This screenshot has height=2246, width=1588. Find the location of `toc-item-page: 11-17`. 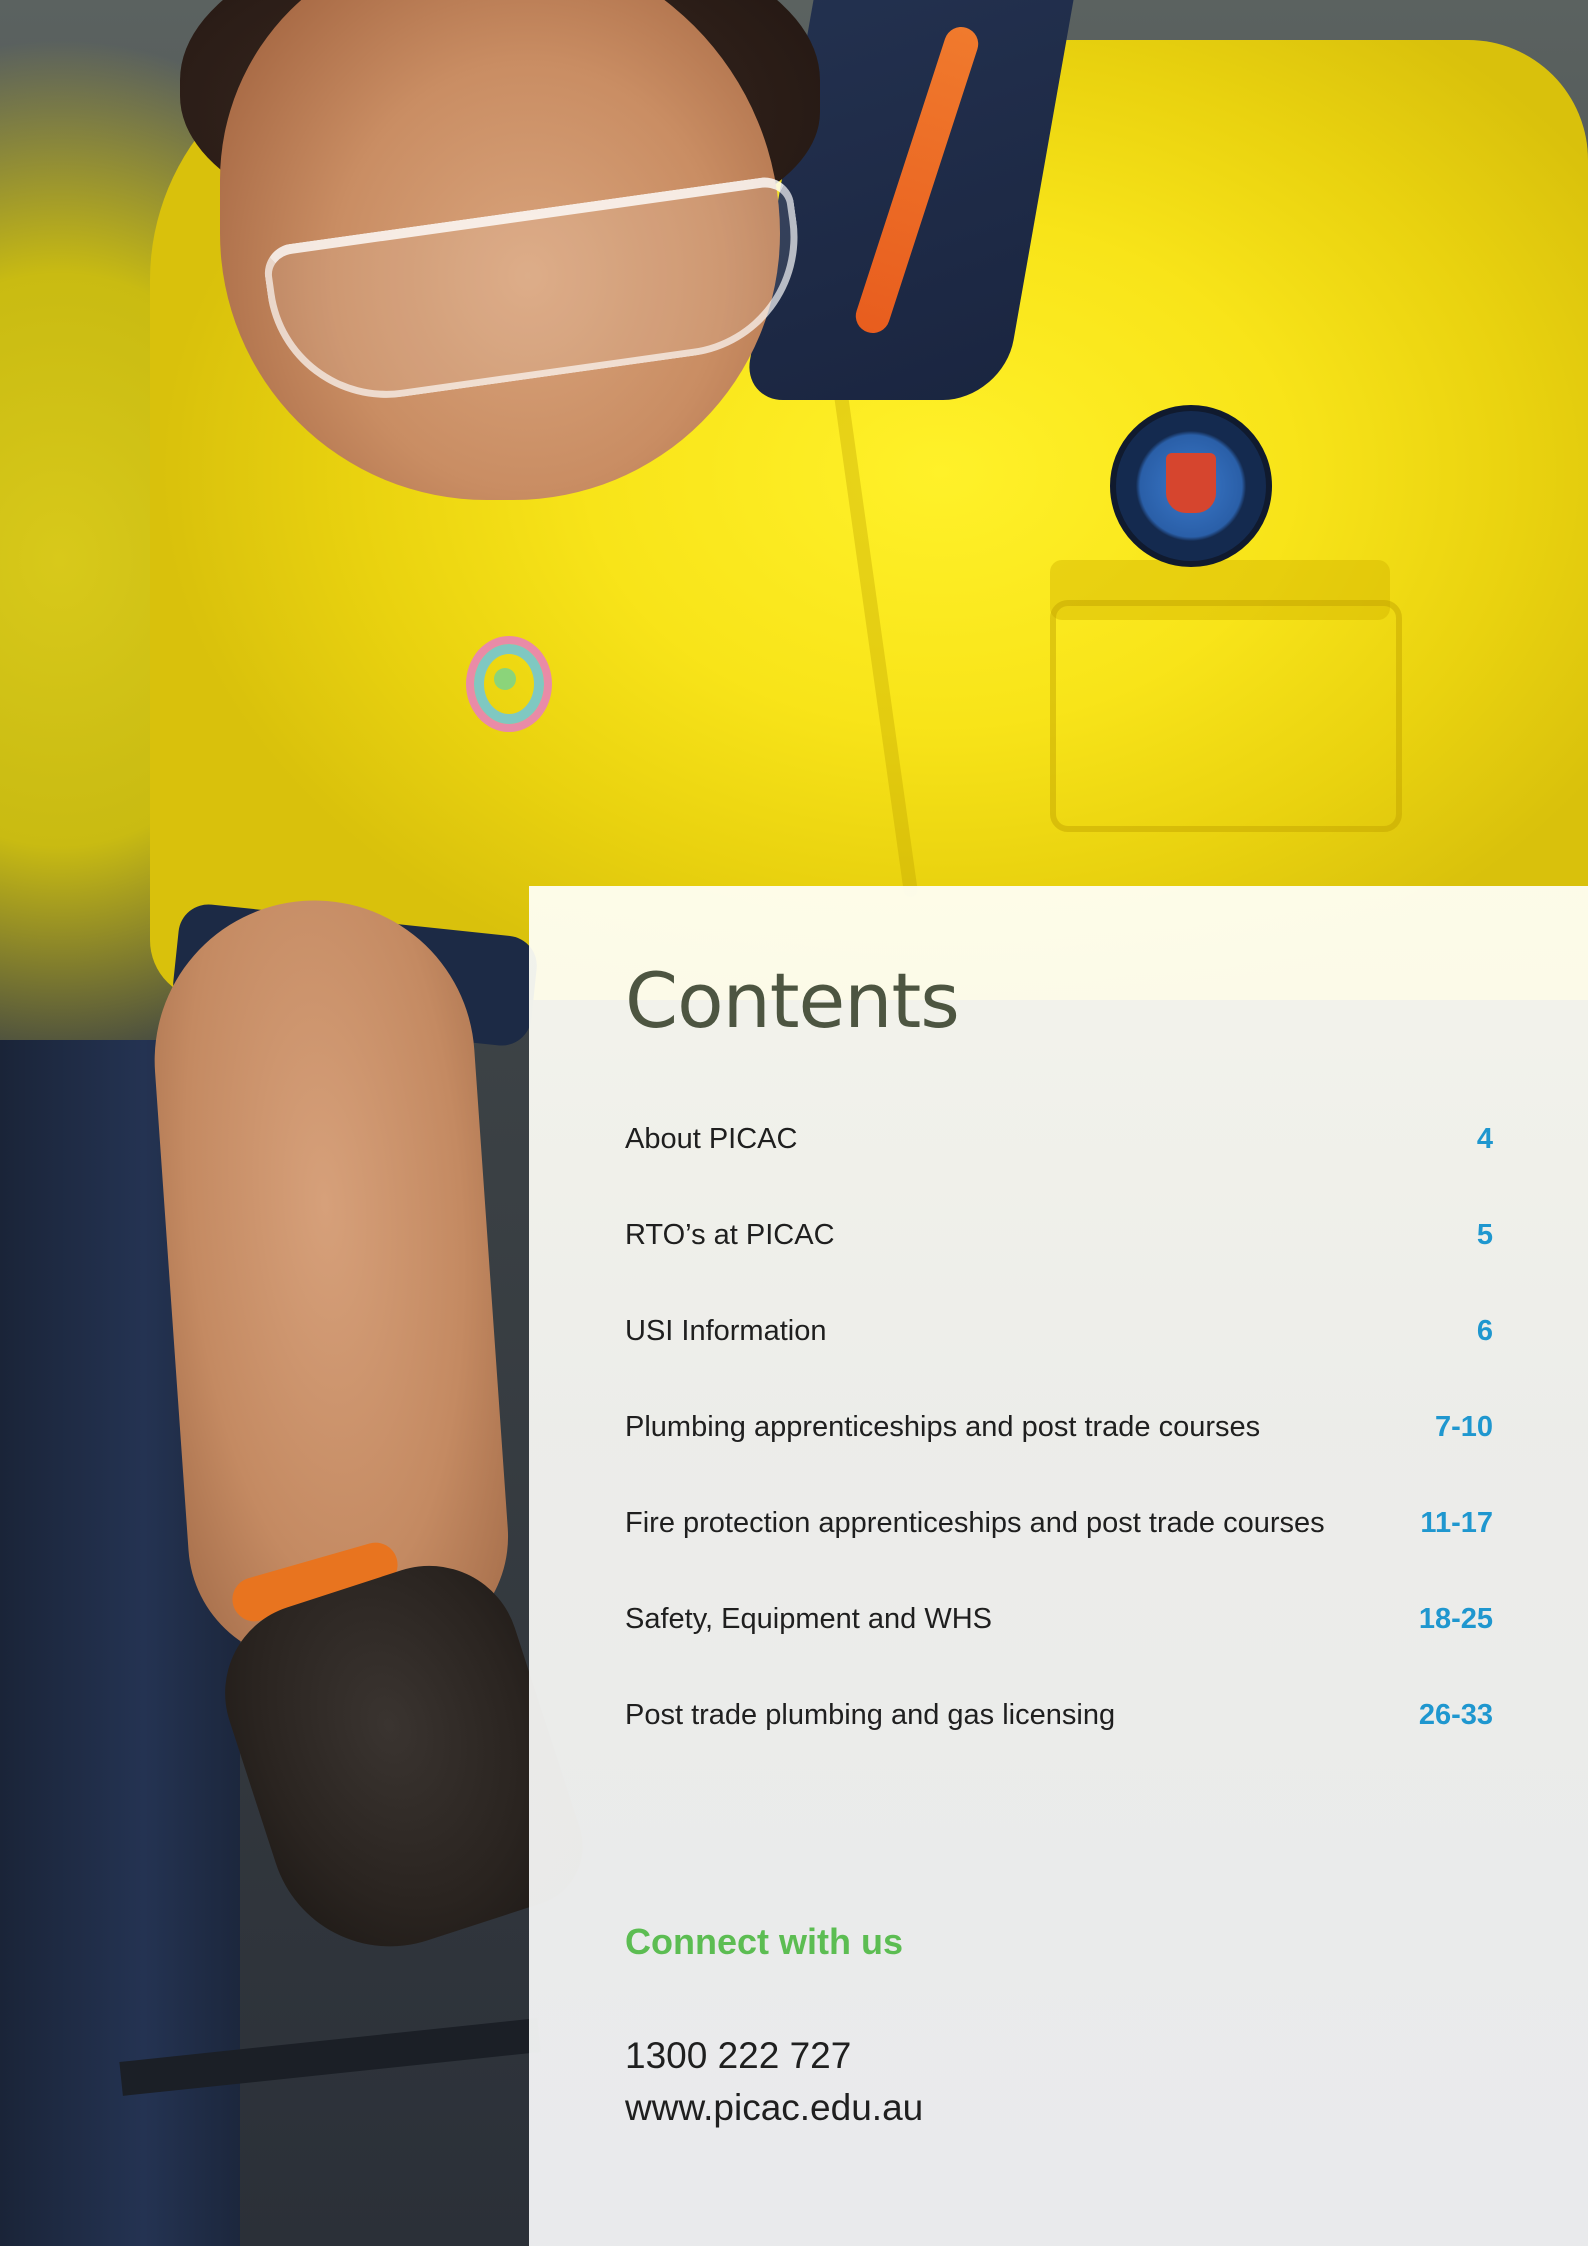

toc-item-page: 11-17 is located at coordinates (1456, 1523).